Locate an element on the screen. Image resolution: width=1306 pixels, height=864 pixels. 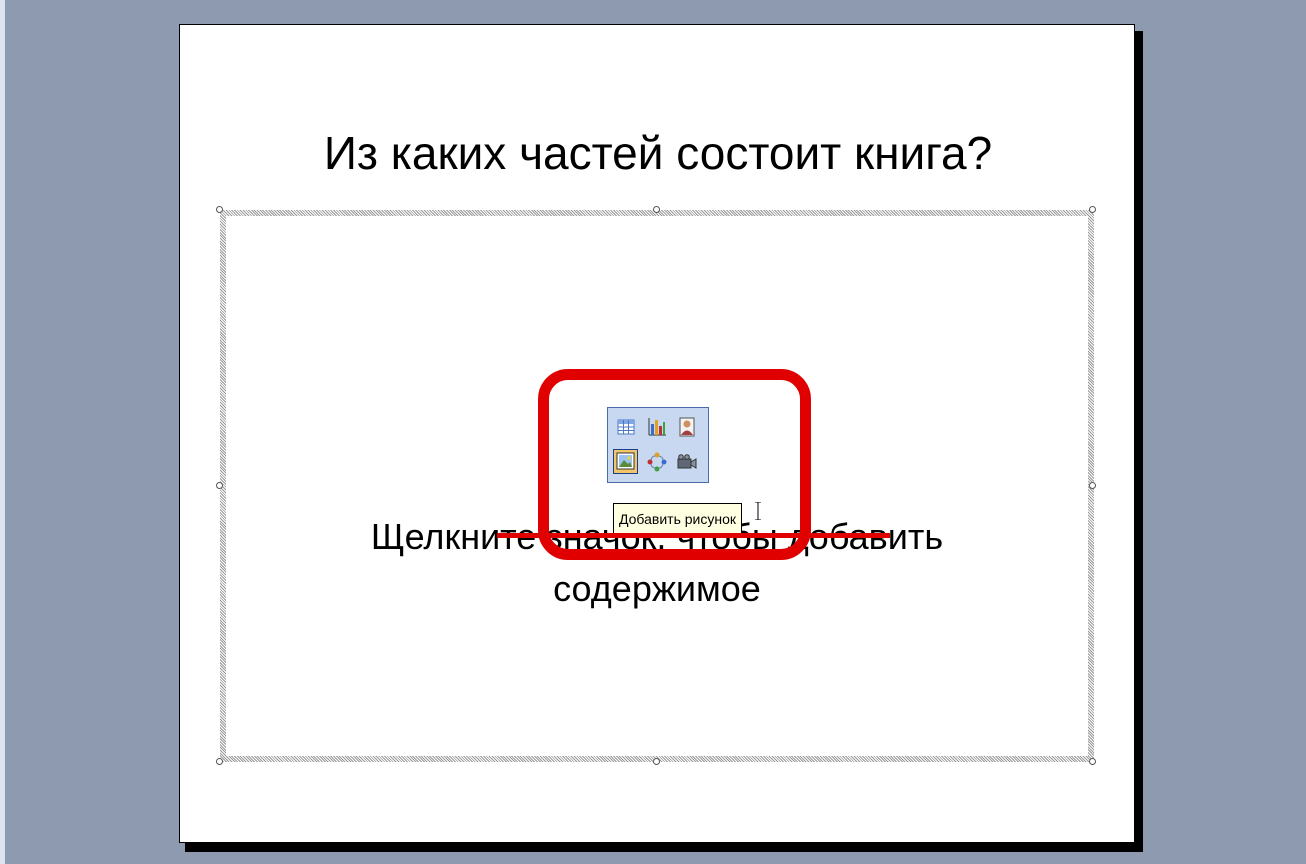
strikethrough-line is located at coordinates (693, 535).